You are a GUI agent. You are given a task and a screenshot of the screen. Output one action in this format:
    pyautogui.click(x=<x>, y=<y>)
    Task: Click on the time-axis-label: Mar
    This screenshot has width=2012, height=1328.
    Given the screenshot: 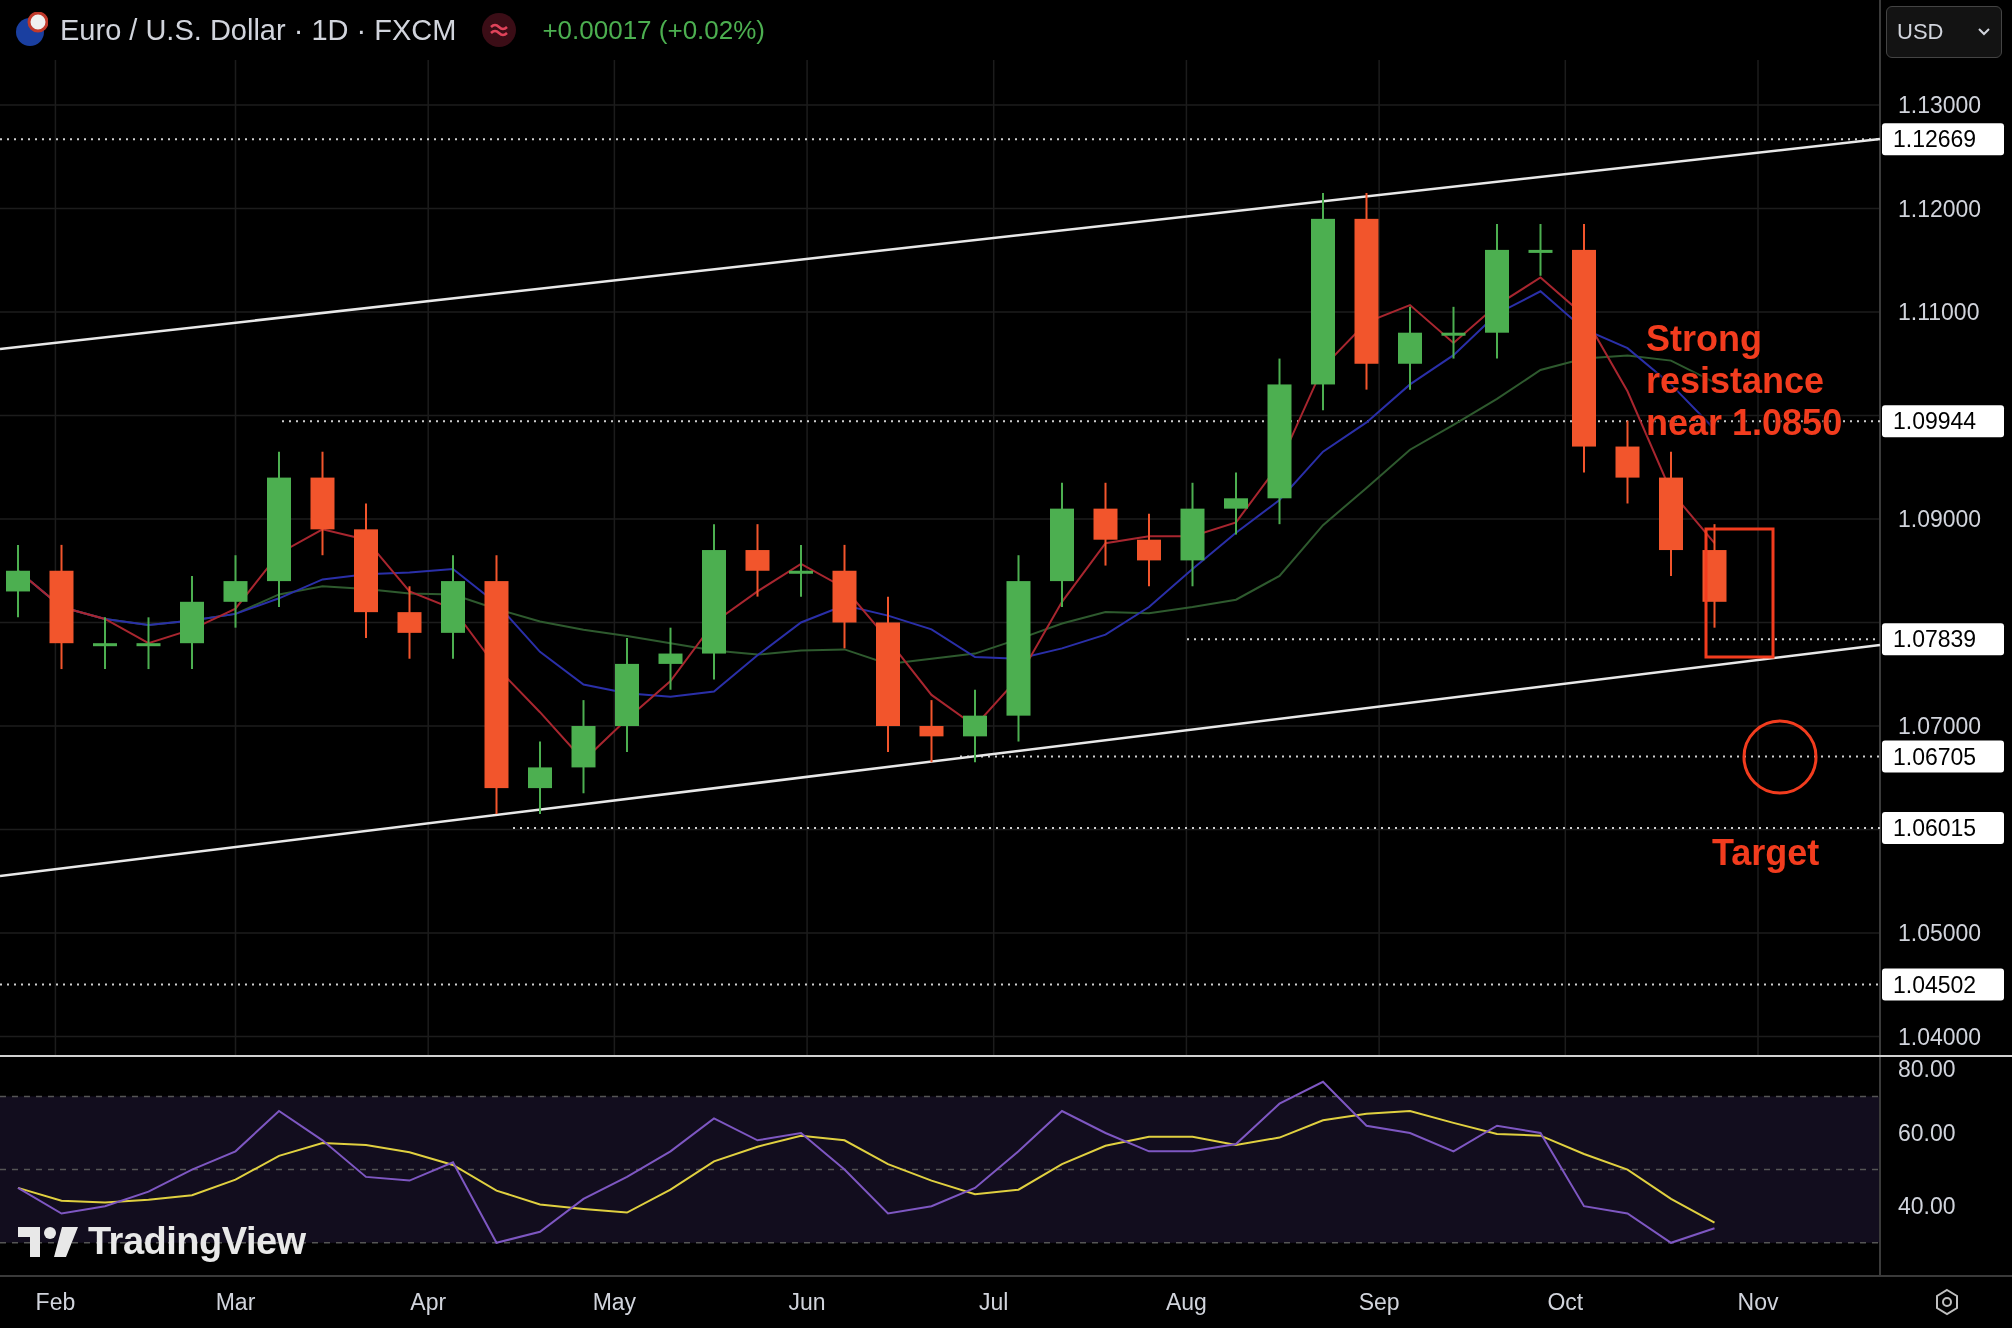 What is the action you would take?
    pyautogui.click(x=235, y=1302)
    